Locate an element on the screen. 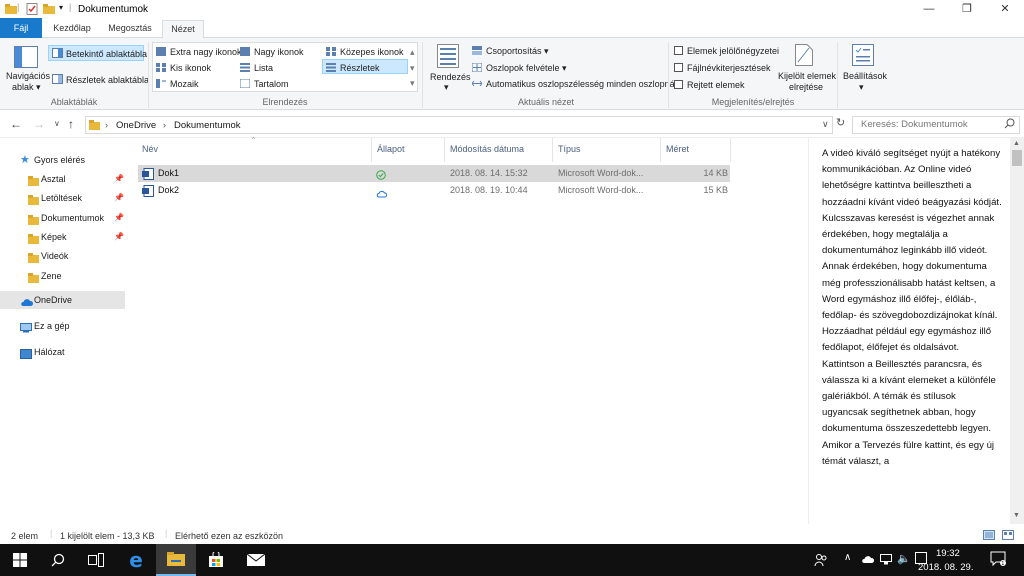 This screenshot has height=576, width=1024. new-folder-icon is located at coordinates (49, 9).